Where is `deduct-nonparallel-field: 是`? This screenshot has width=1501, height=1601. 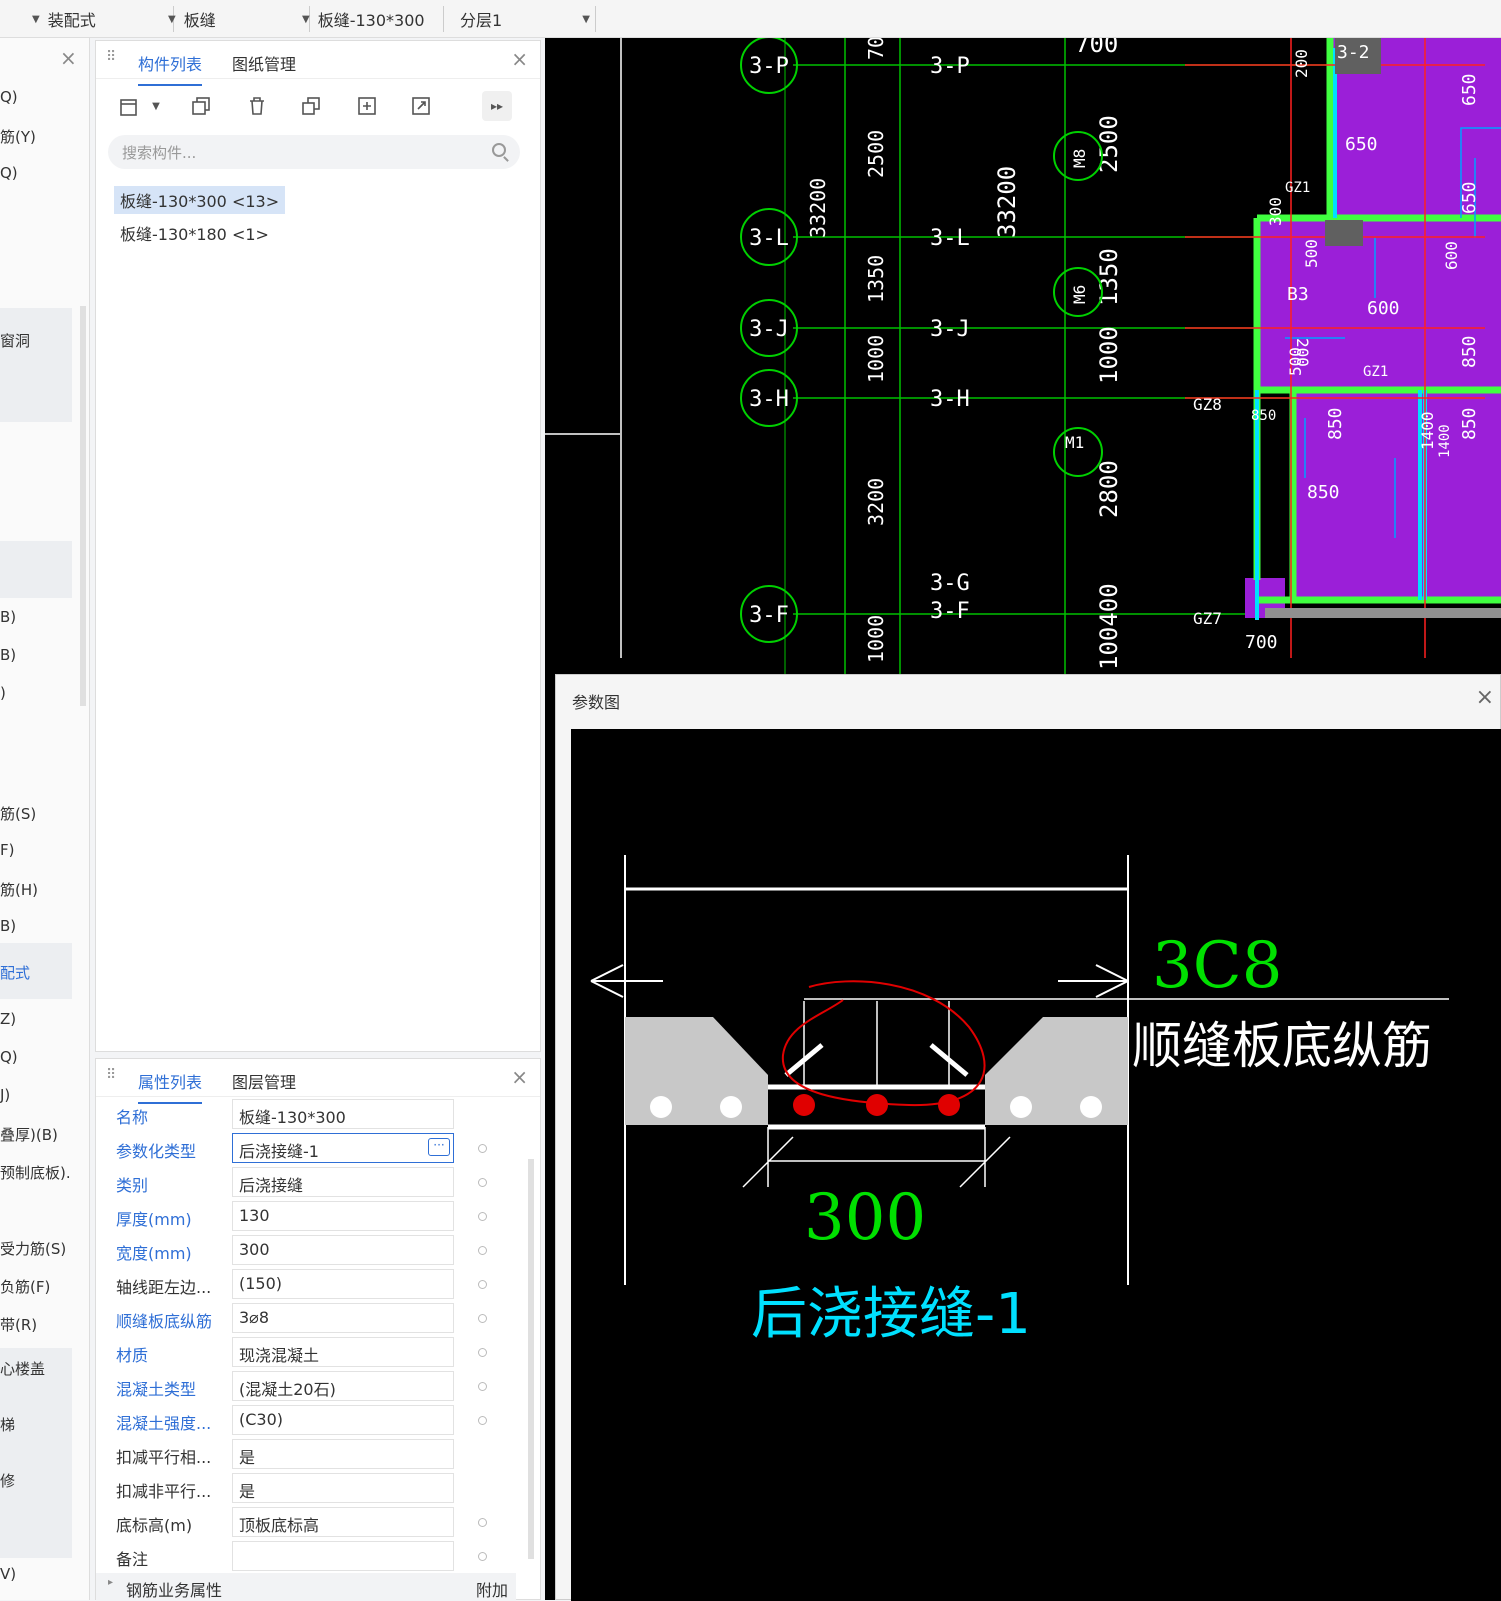
deduct-nonparallel-field: 是 is located at coordinates (343, 1488).